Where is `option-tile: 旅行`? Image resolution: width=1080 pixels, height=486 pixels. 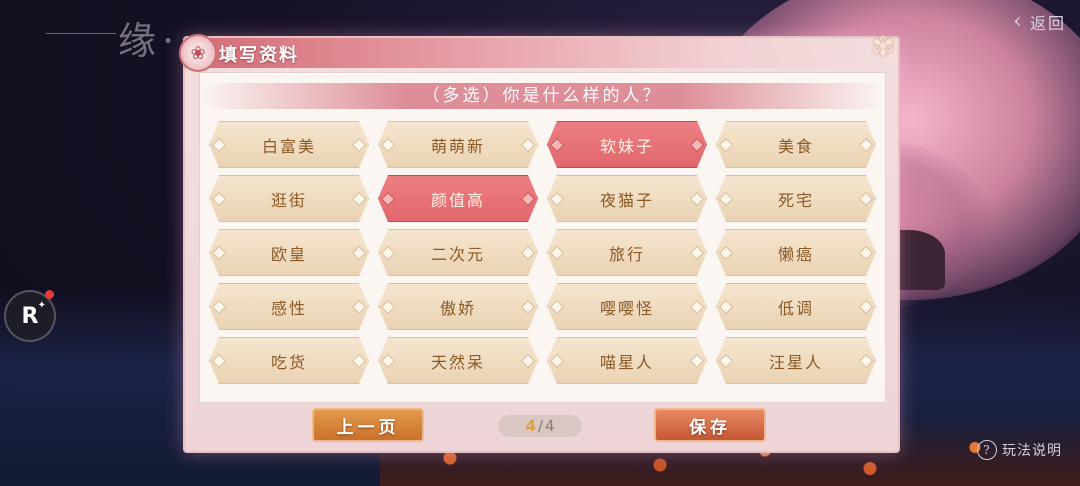 option-tile: 旅行 is located at coordinates (627, 252).